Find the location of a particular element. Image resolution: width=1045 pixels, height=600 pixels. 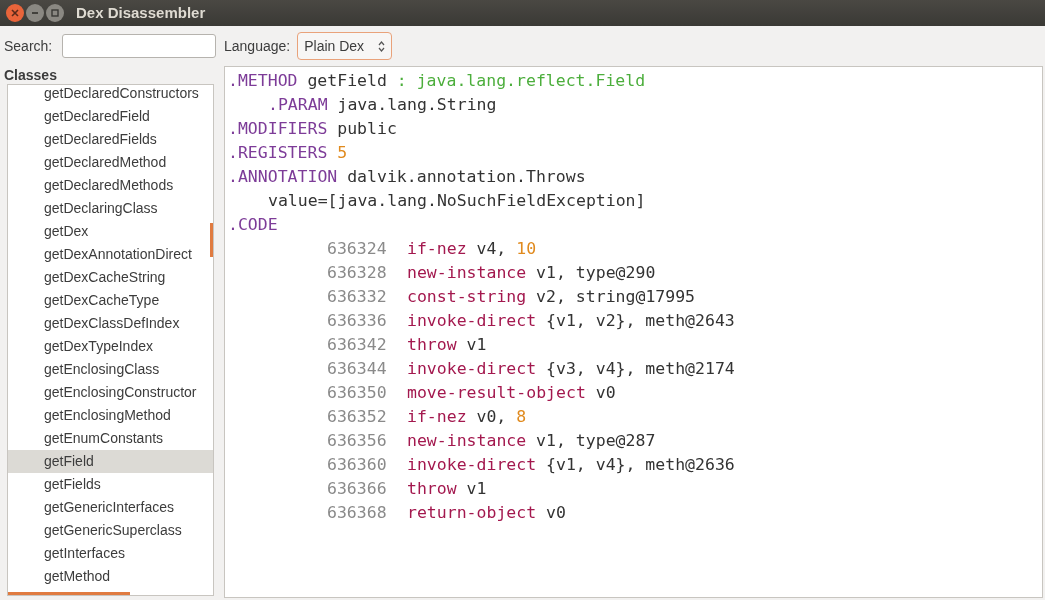

class-list-item: getInterfaces is located at coordinates (110, 553).